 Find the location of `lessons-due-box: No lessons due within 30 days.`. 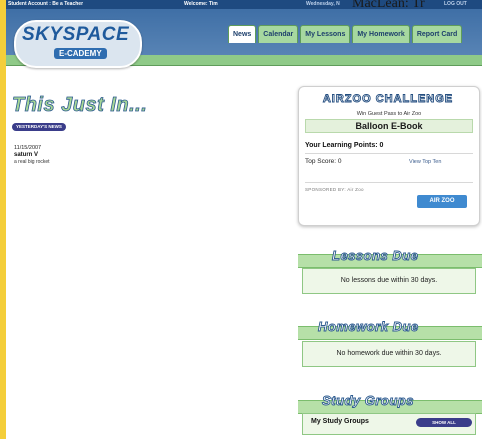

lessons-due-box: No lessons due within 30 days. is located at coordinates (389, 281).